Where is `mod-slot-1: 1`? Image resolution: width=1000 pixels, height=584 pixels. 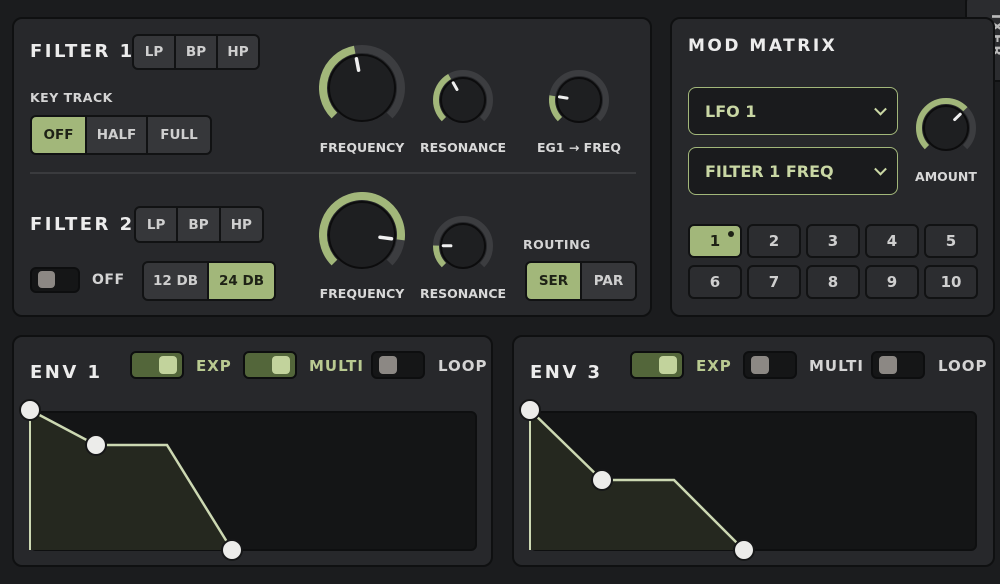
mod-slot-1: 1 is located at coordinates (715, 241).